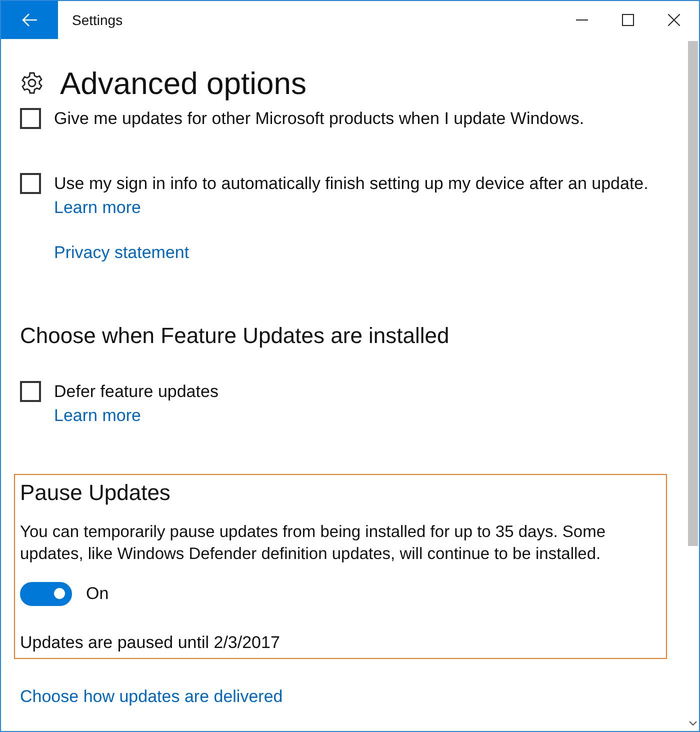  I want to click on scrollbar-thumb, so click(693, 293).